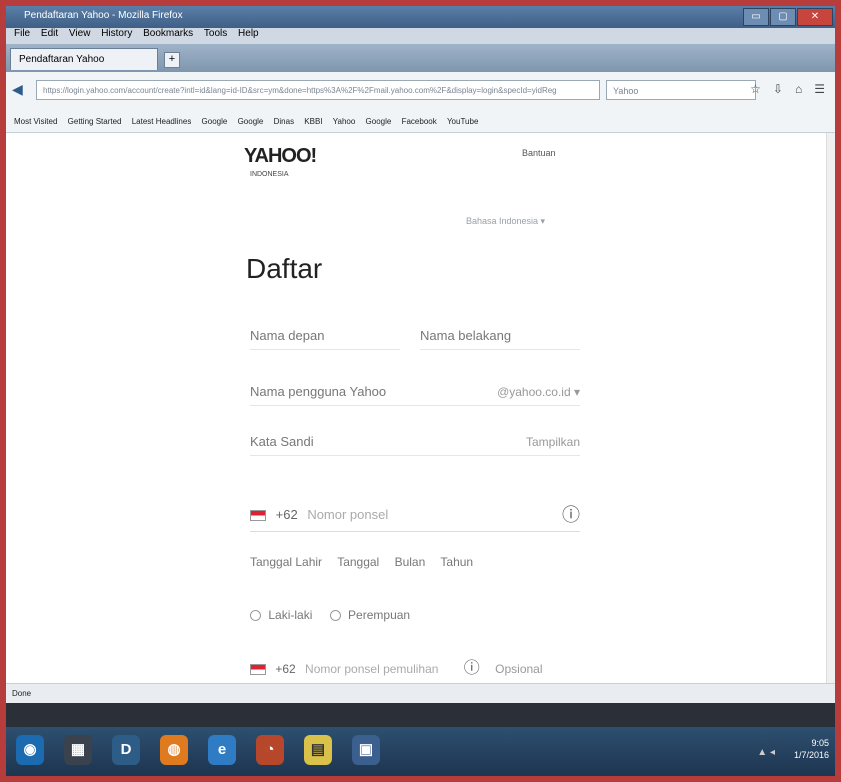  I want to click on menu-edit: Edit, so click(49, 33).